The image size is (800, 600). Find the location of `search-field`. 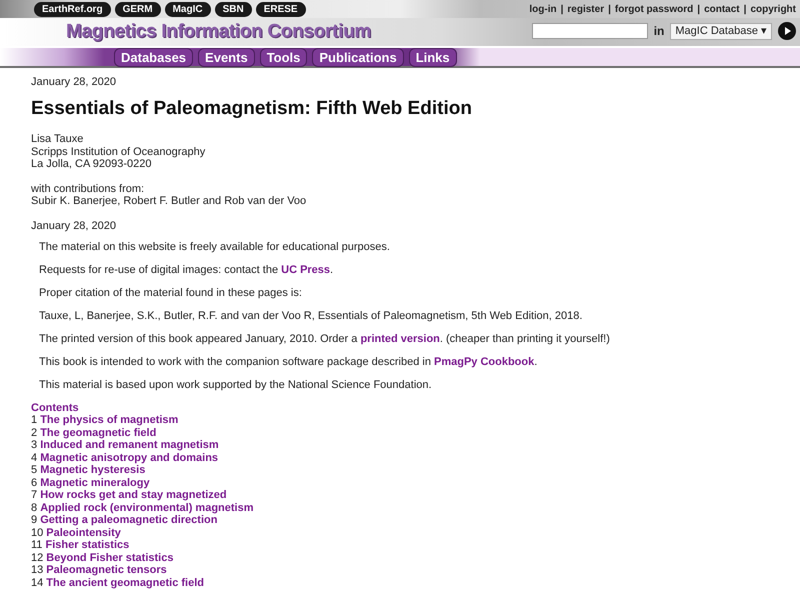

search-field is located at coordinates (590, 31).